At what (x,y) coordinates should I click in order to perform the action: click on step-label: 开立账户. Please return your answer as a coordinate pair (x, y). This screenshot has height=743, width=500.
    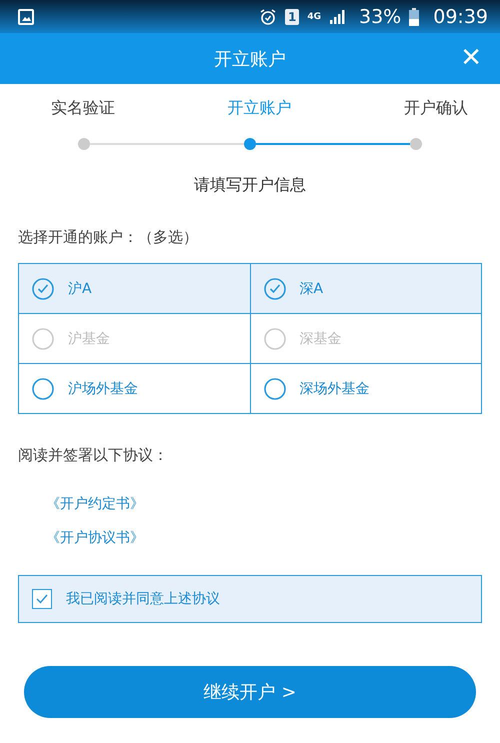
    Looking at the image, I should click on (260, 108).